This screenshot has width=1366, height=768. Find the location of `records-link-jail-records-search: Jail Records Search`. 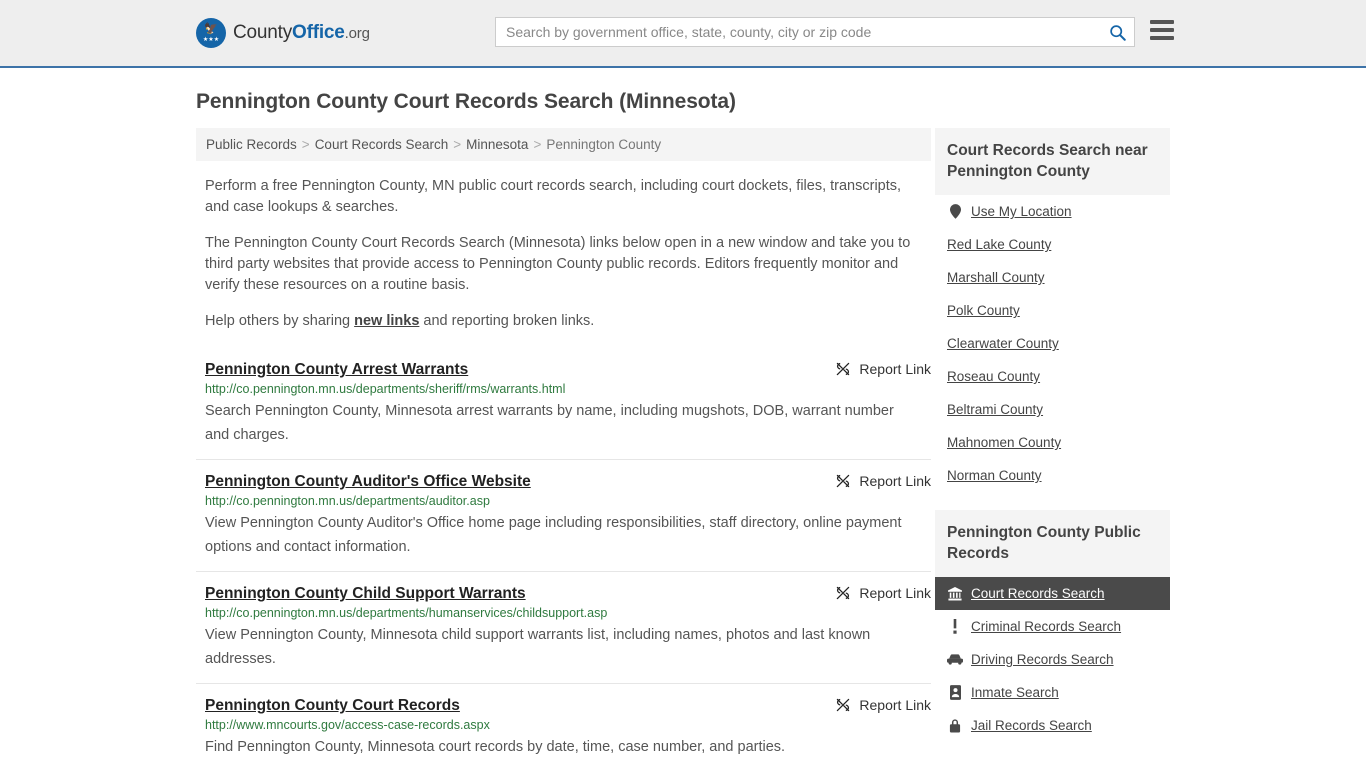

records-link-jail-records-search: Jail Records Search is located at coordinates (1052, 725).